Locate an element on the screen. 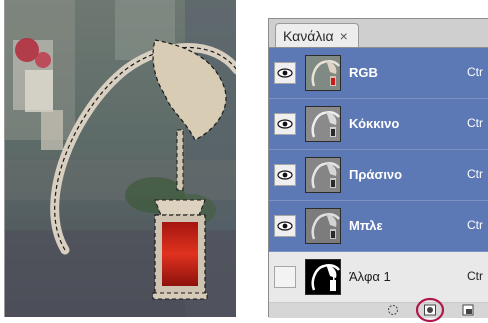 The height and width of the screenshot is (323, 488). thumbnail-accent is located at coordinates (333, 81).